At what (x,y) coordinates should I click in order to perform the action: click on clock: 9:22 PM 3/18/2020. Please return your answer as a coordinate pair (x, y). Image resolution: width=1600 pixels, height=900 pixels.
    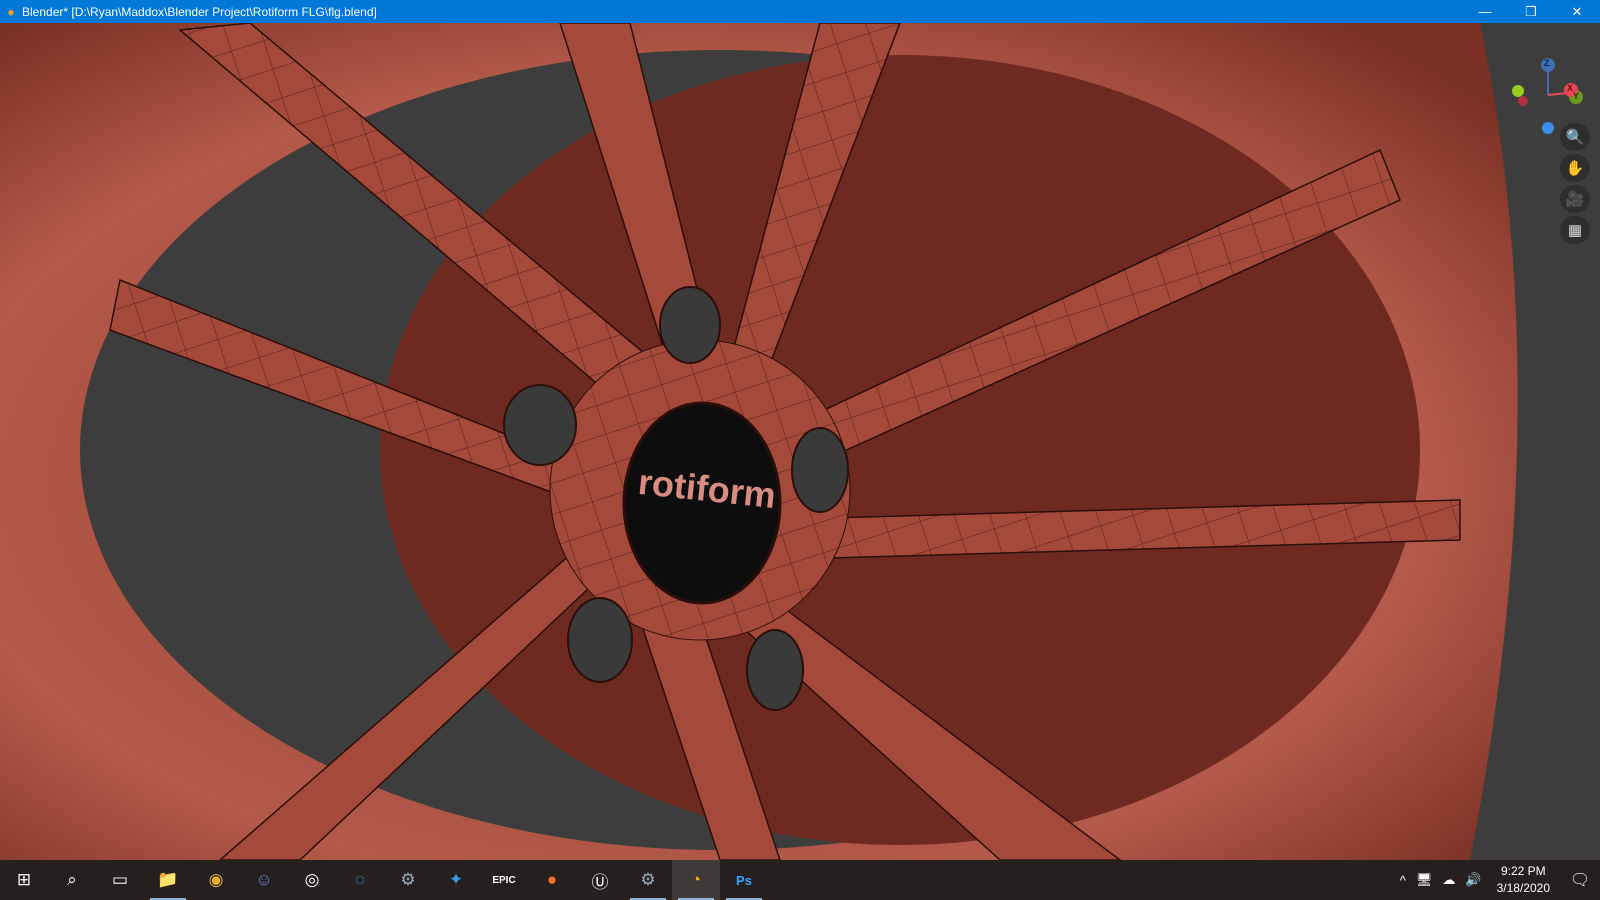
    Looking at the image, I should click on (1523, 880).